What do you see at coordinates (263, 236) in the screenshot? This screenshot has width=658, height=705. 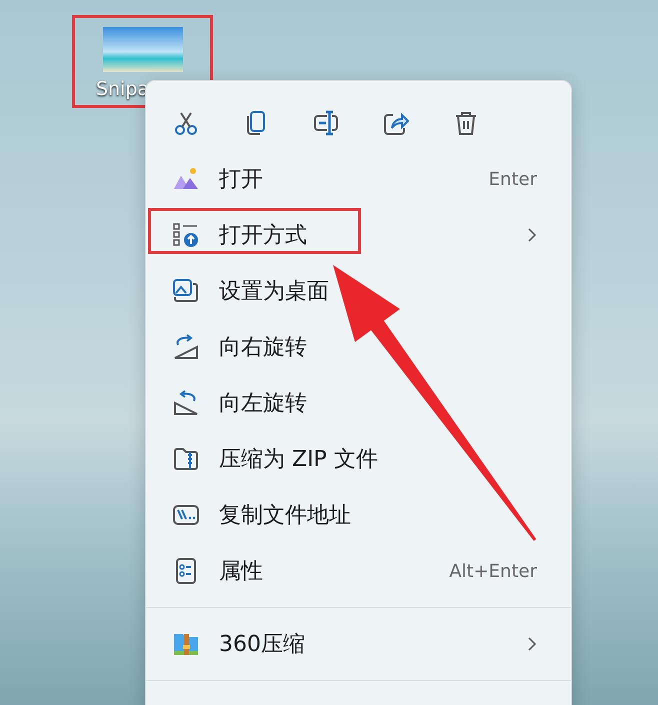 I see `menu-item-label: 打开方式` at bounding box center [263, 236].